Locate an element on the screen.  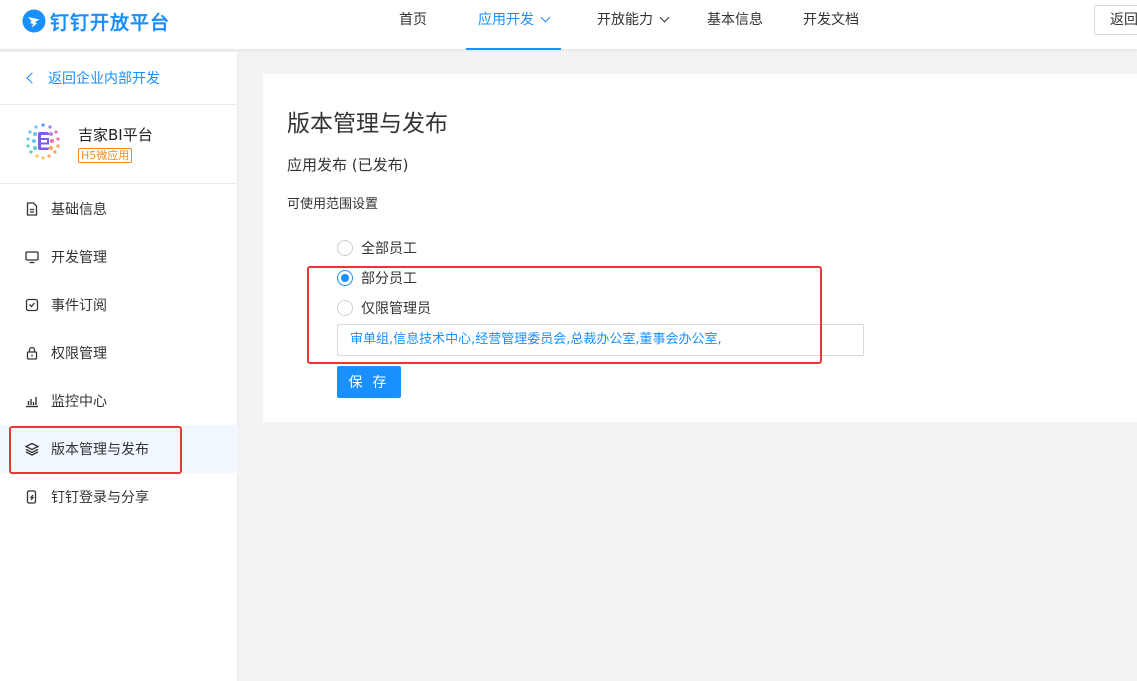
sidebar-item-label: 钉钉登录与分享 is located at coordinates (100, 498).